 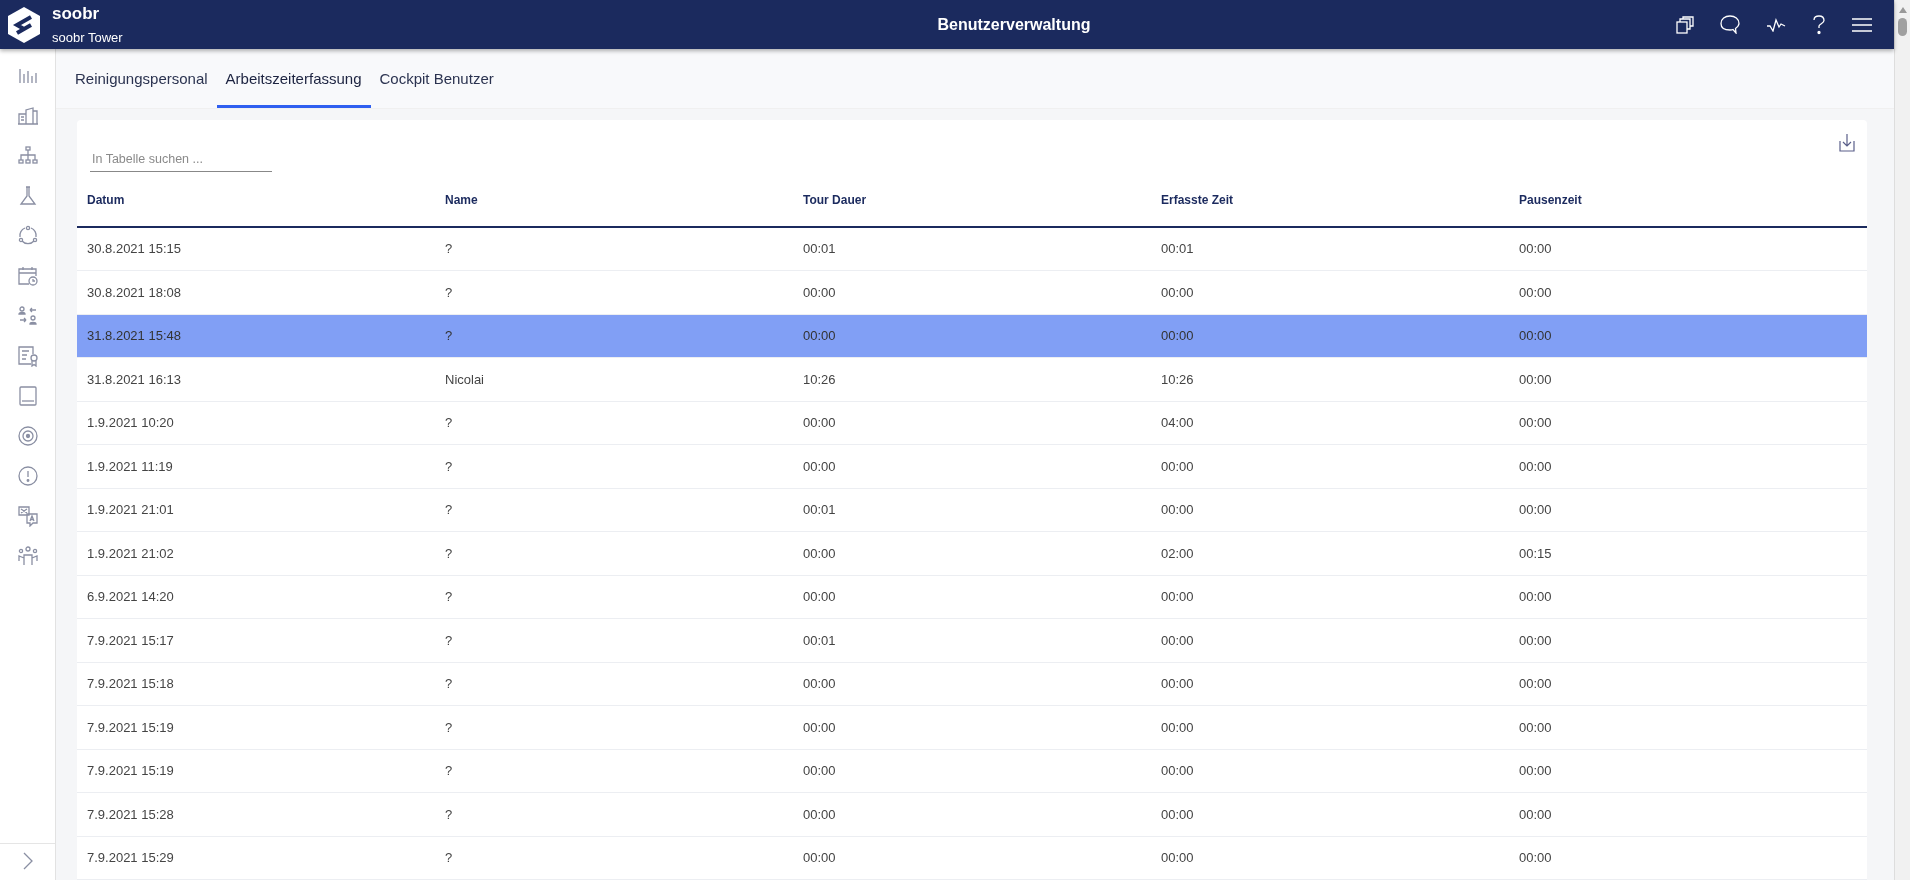 I want to click on chat-icon, so click(x=1730, y=24).